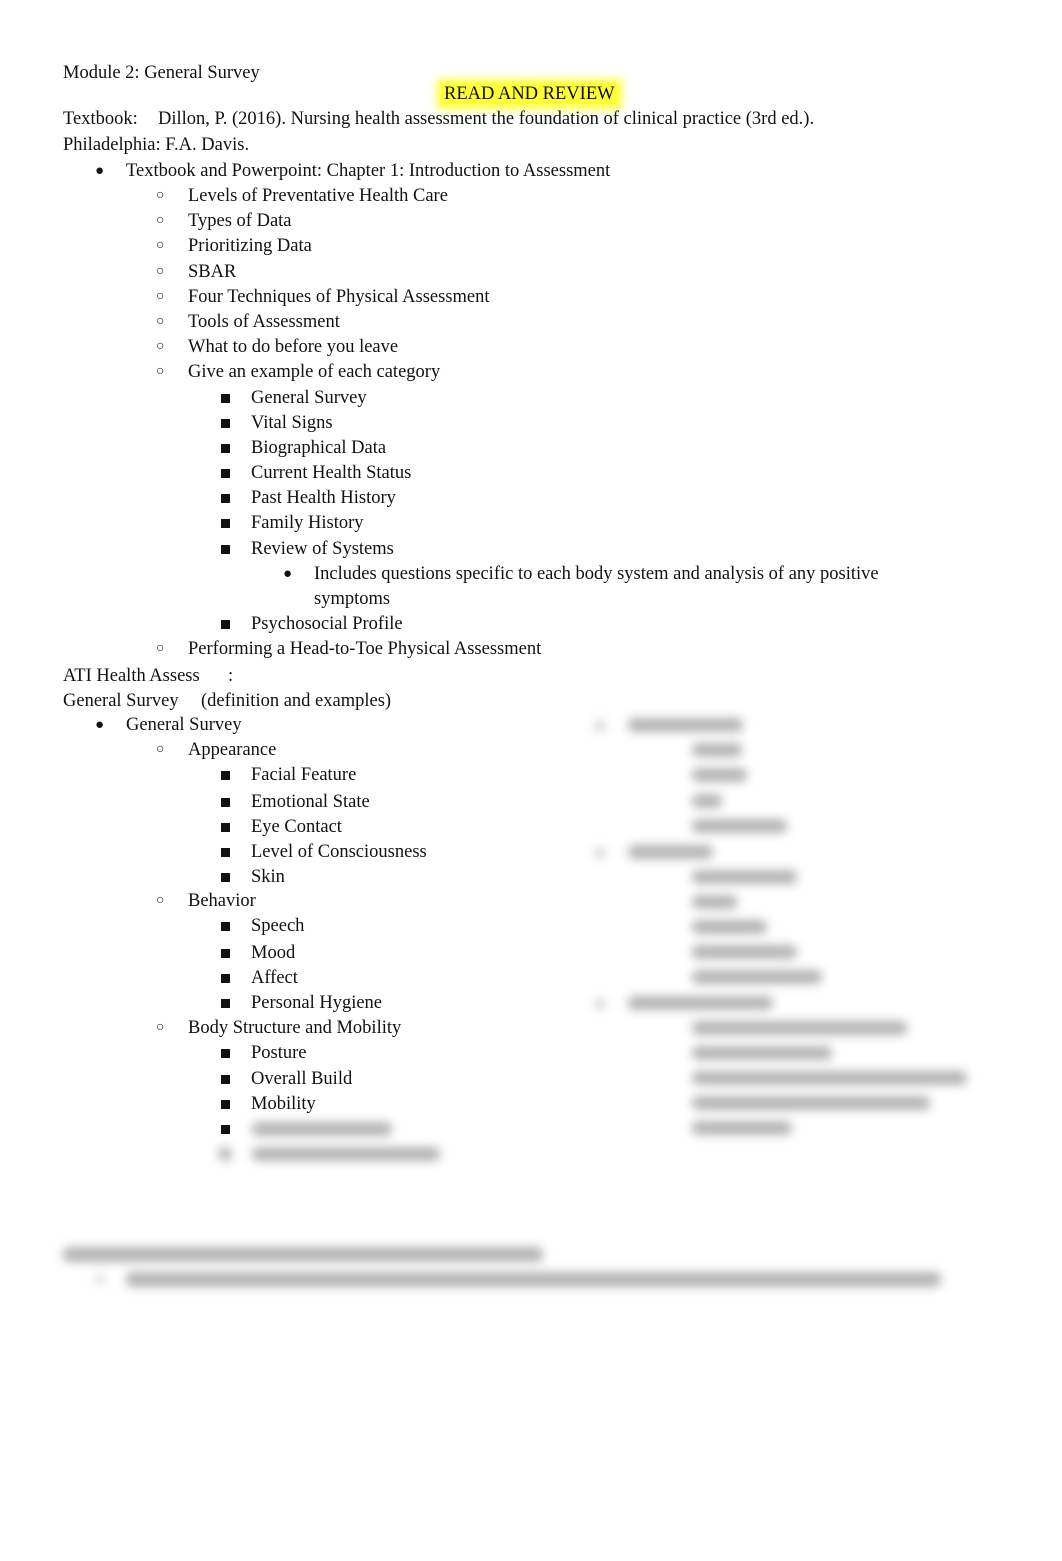  I want to click on textbook-publisher: Philadelphia: F.A. Davis., so click(156, 145).